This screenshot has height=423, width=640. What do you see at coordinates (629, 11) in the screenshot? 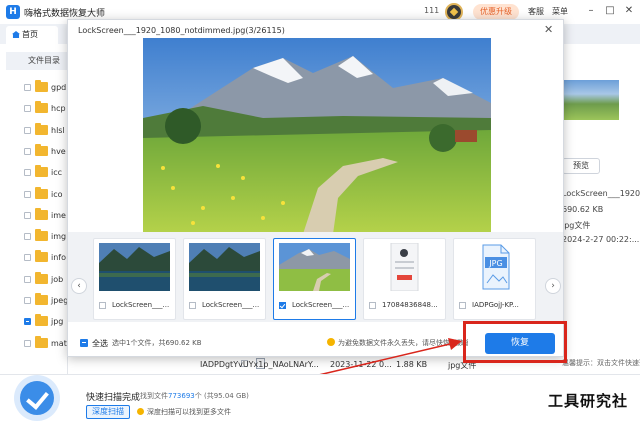
I see `close-window-icon: ✕` at bounding box center [629, 11].